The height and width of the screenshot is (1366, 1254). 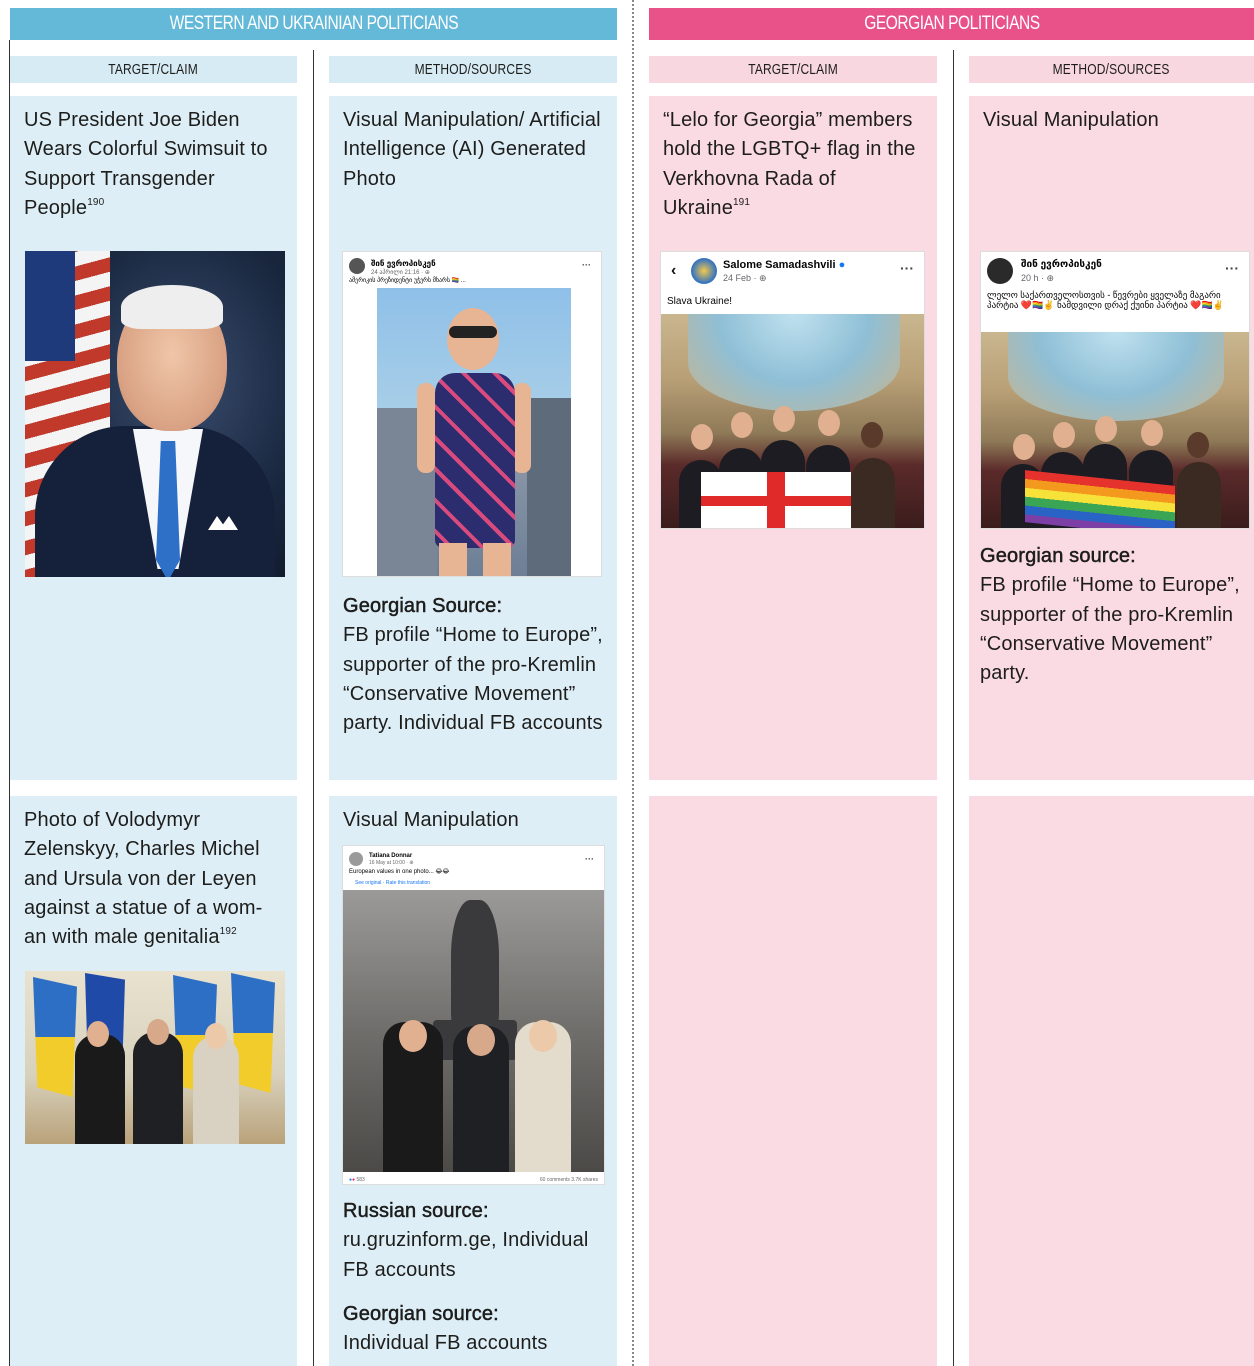 I want to click on post-author: Tatiana Donnar, so click(x=391, y=856).